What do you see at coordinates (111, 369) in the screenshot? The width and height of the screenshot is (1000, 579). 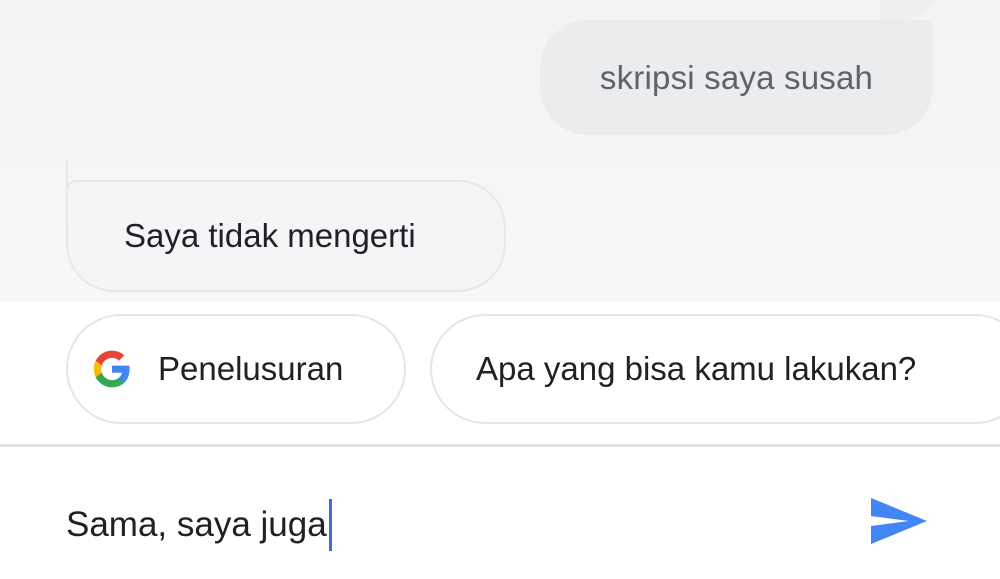 I see `google-g-icon` at bounding box center [111, 369].